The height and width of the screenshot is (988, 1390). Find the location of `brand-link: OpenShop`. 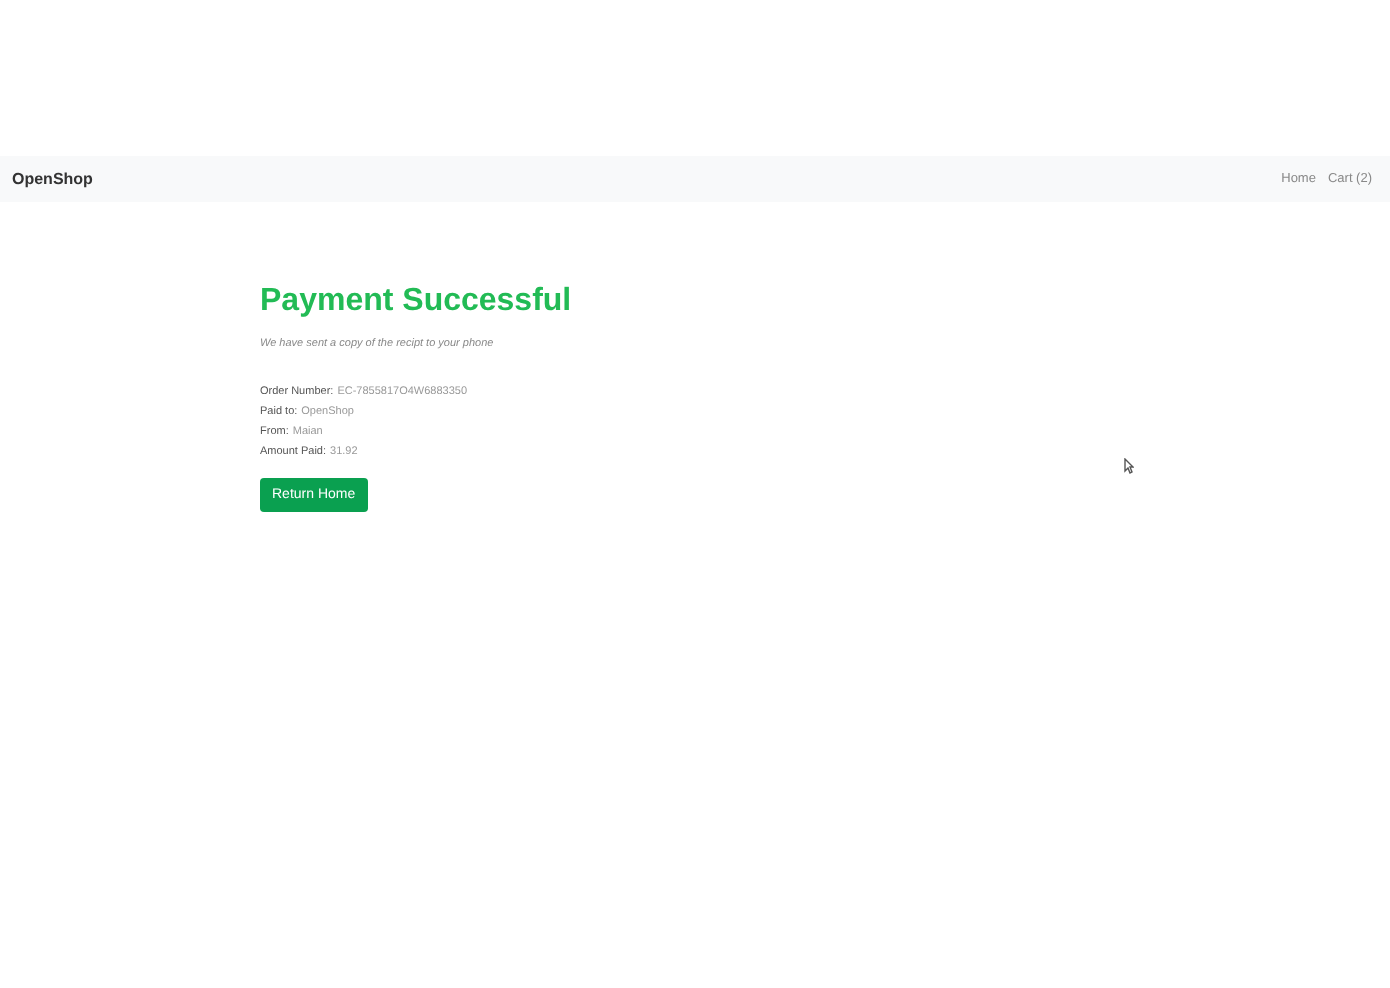

brand-link: OpenShop is located at coordinates (52, 179).